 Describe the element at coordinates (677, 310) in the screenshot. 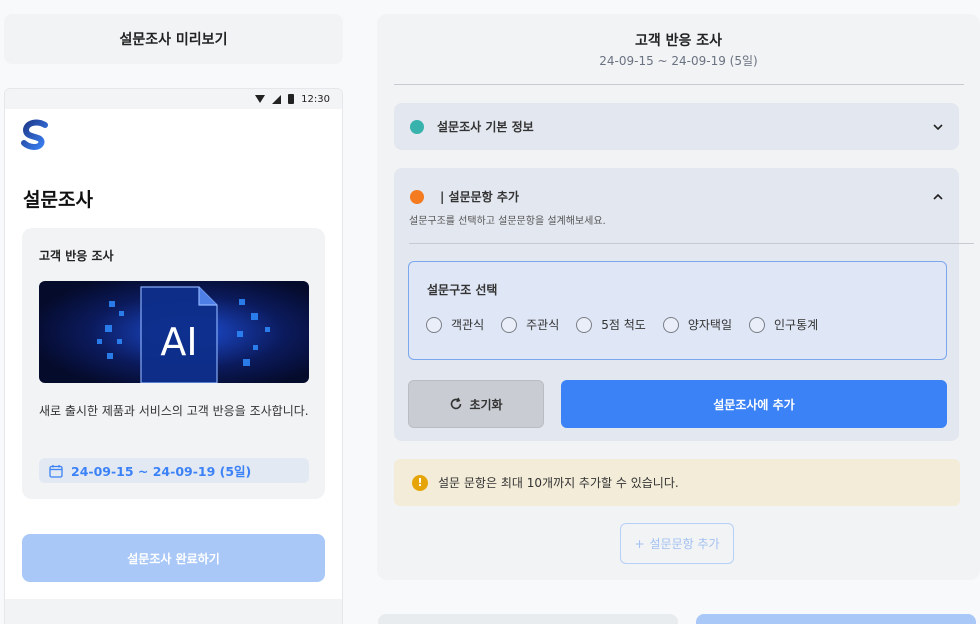

I see `structure-select-box: 설문구조 선택 객관식 주관식 5점 척도 양자택일 인구통계` at that location.